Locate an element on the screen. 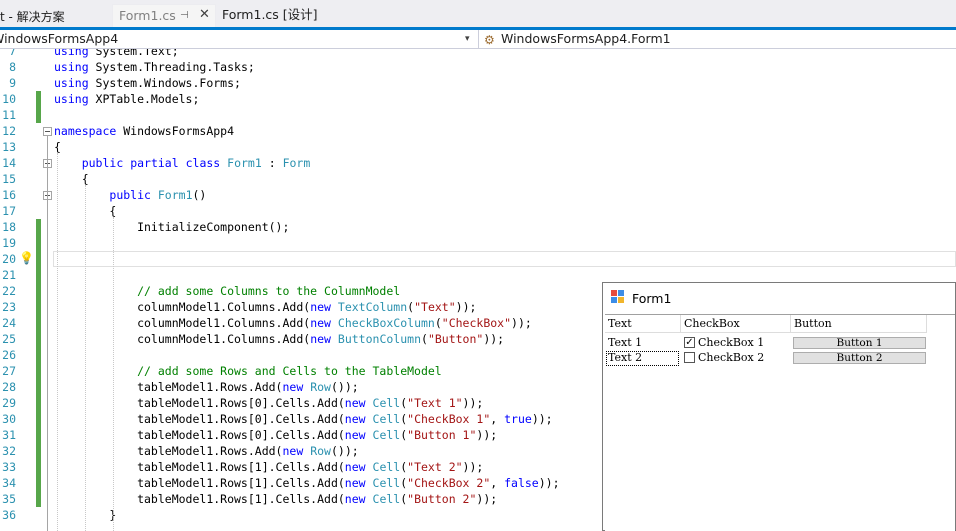 This screenshot has width=956, height=531. code-token: true is located at coordinates (518, 419).